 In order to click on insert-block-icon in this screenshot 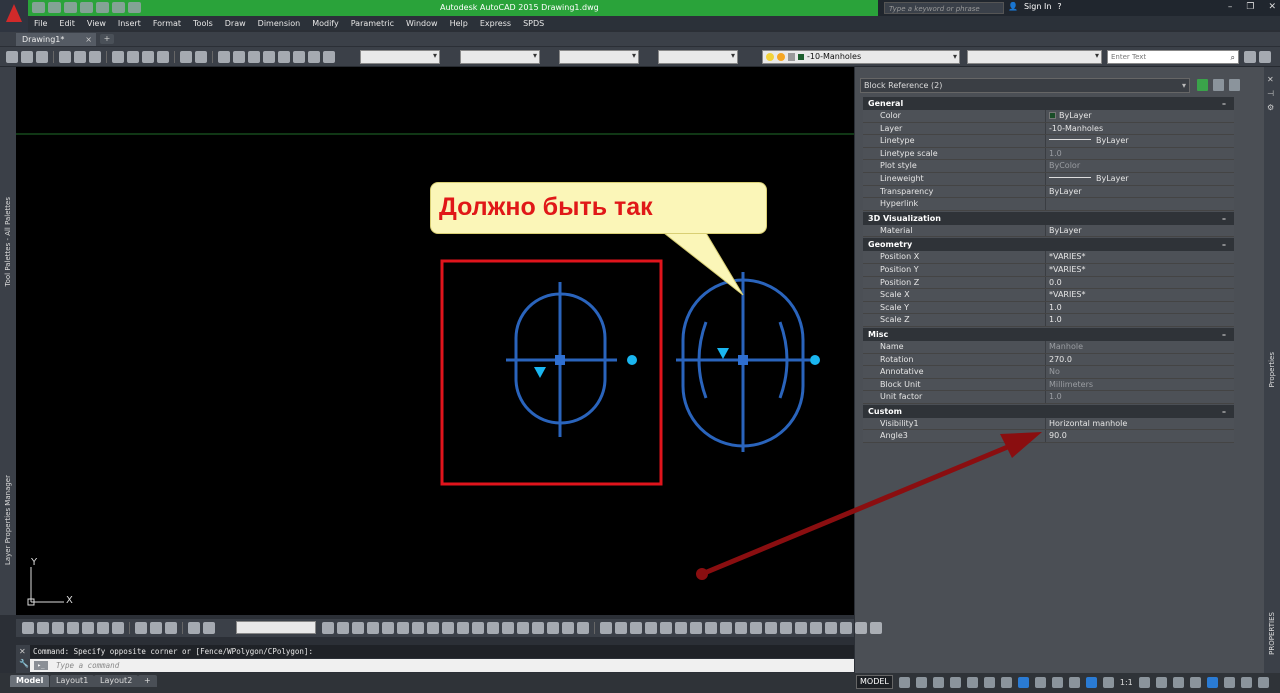, I will do `click(771, 628)`.